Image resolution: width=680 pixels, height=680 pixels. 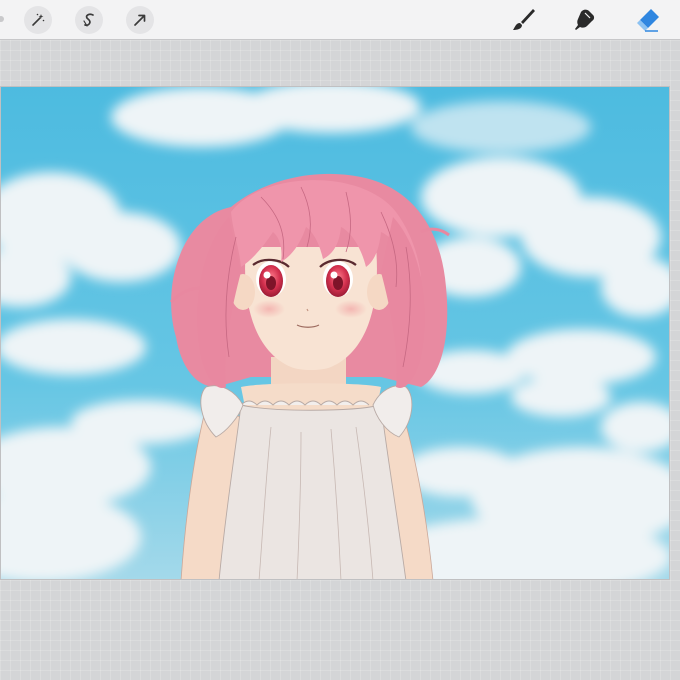 I want to click on dress, so click(x=312, y=491).